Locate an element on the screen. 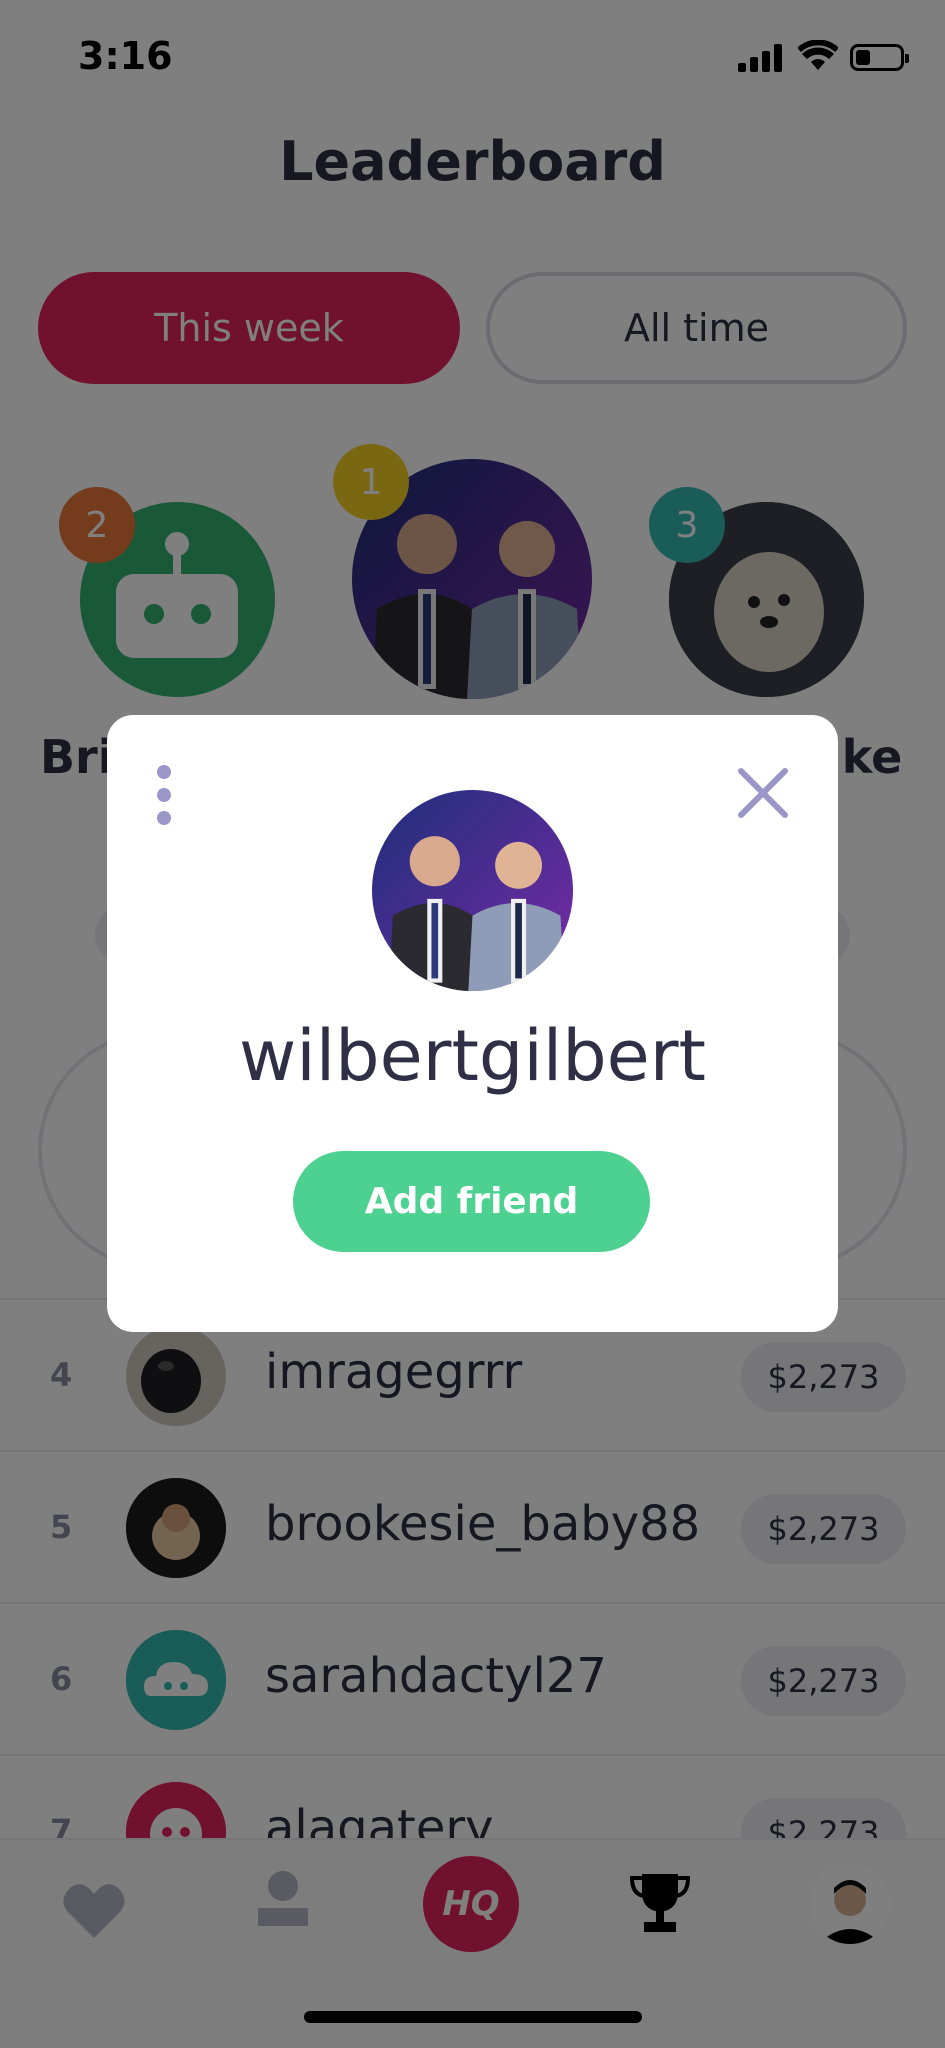 This screenshot has height=2048, width=945. modal-username: wilbertgilbert is located at coordinates (472, 1056).